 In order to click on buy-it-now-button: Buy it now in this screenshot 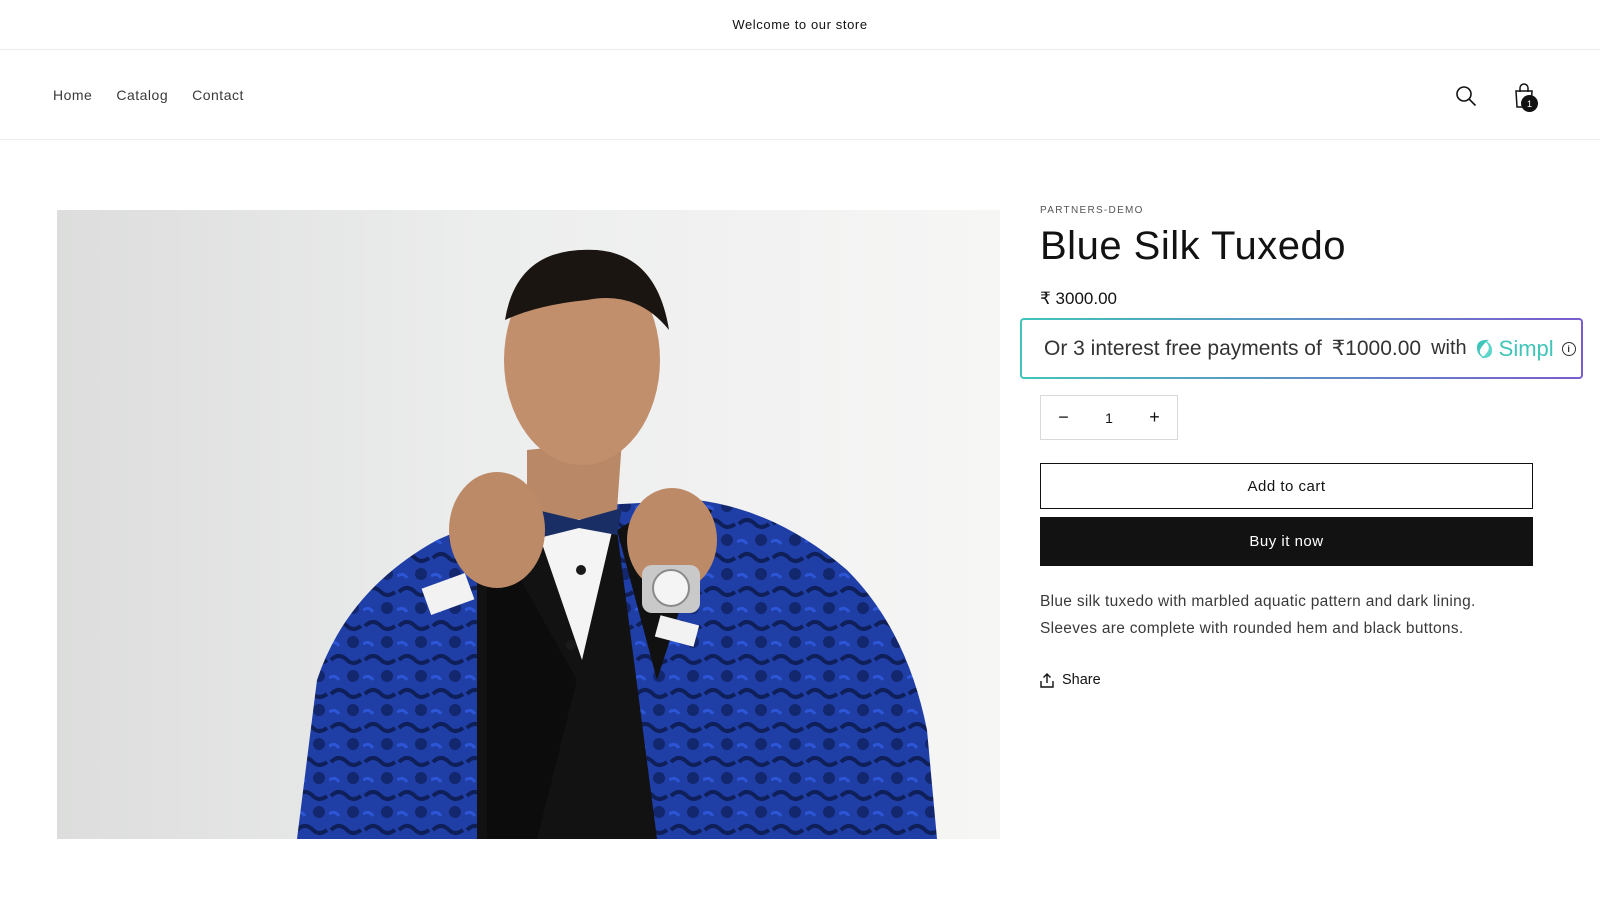, I will do `click(1286, 541)`.